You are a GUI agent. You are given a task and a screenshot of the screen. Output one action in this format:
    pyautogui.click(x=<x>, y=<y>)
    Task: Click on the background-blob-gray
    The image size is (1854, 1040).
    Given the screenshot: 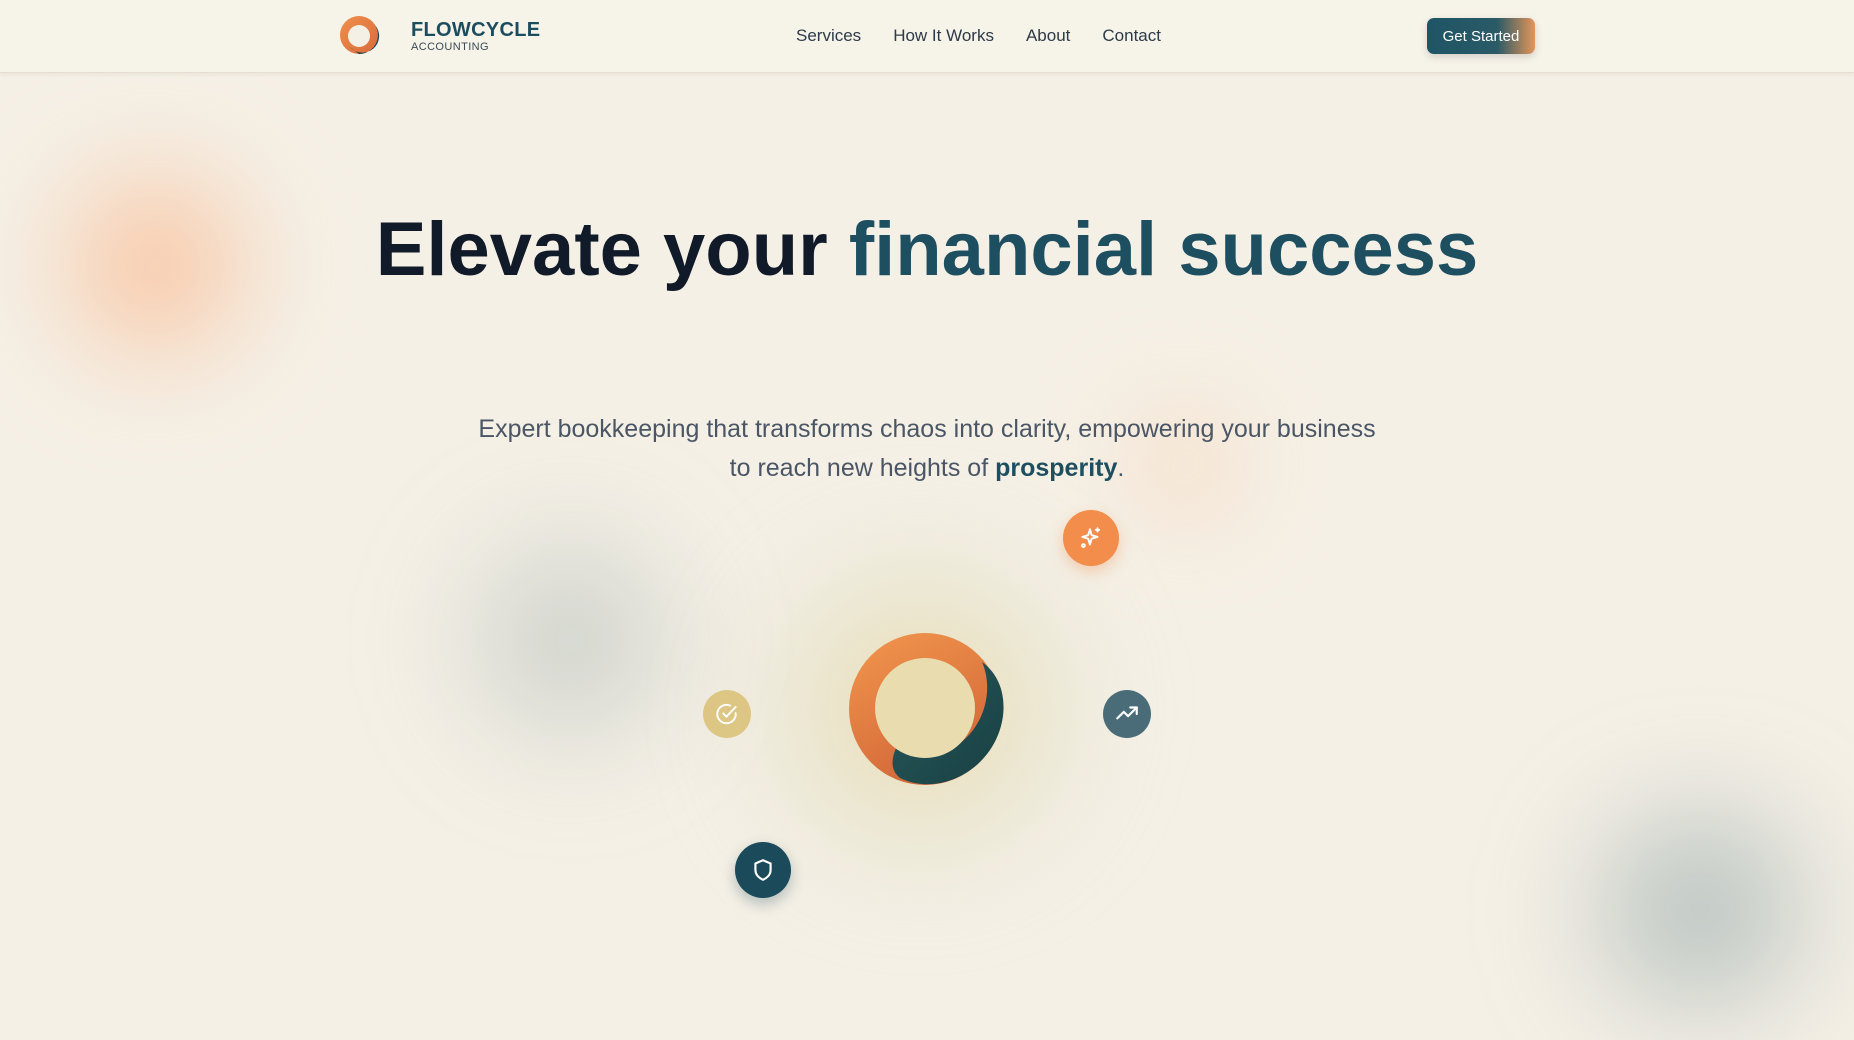 What is the action you would take?
    pyautogui.click(x=570, y=640)
    